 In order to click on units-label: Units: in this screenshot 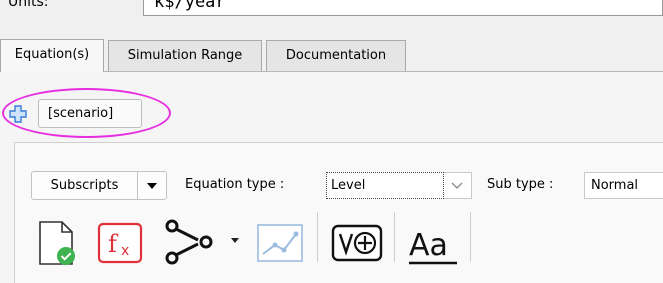, I will do `click(28, 5)`.